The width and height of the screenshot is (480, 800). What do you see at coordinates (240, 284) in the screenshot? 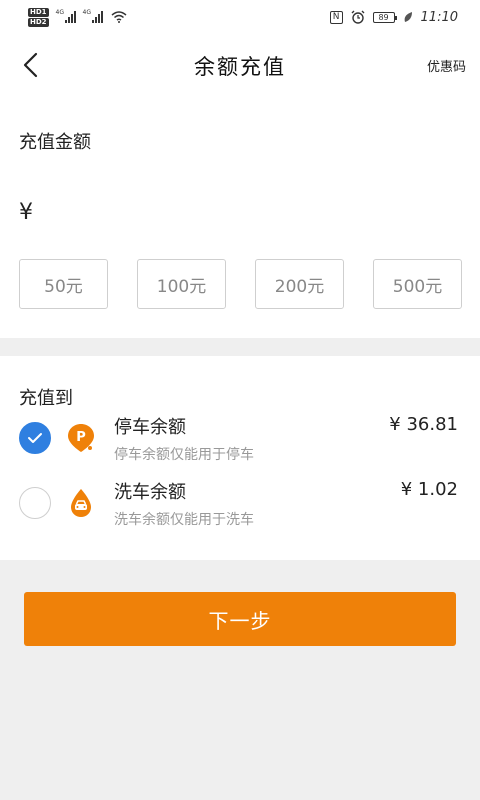
I see `preset-amount-row: 50元 100元 200元 500元` at bounding box center [240, 284].